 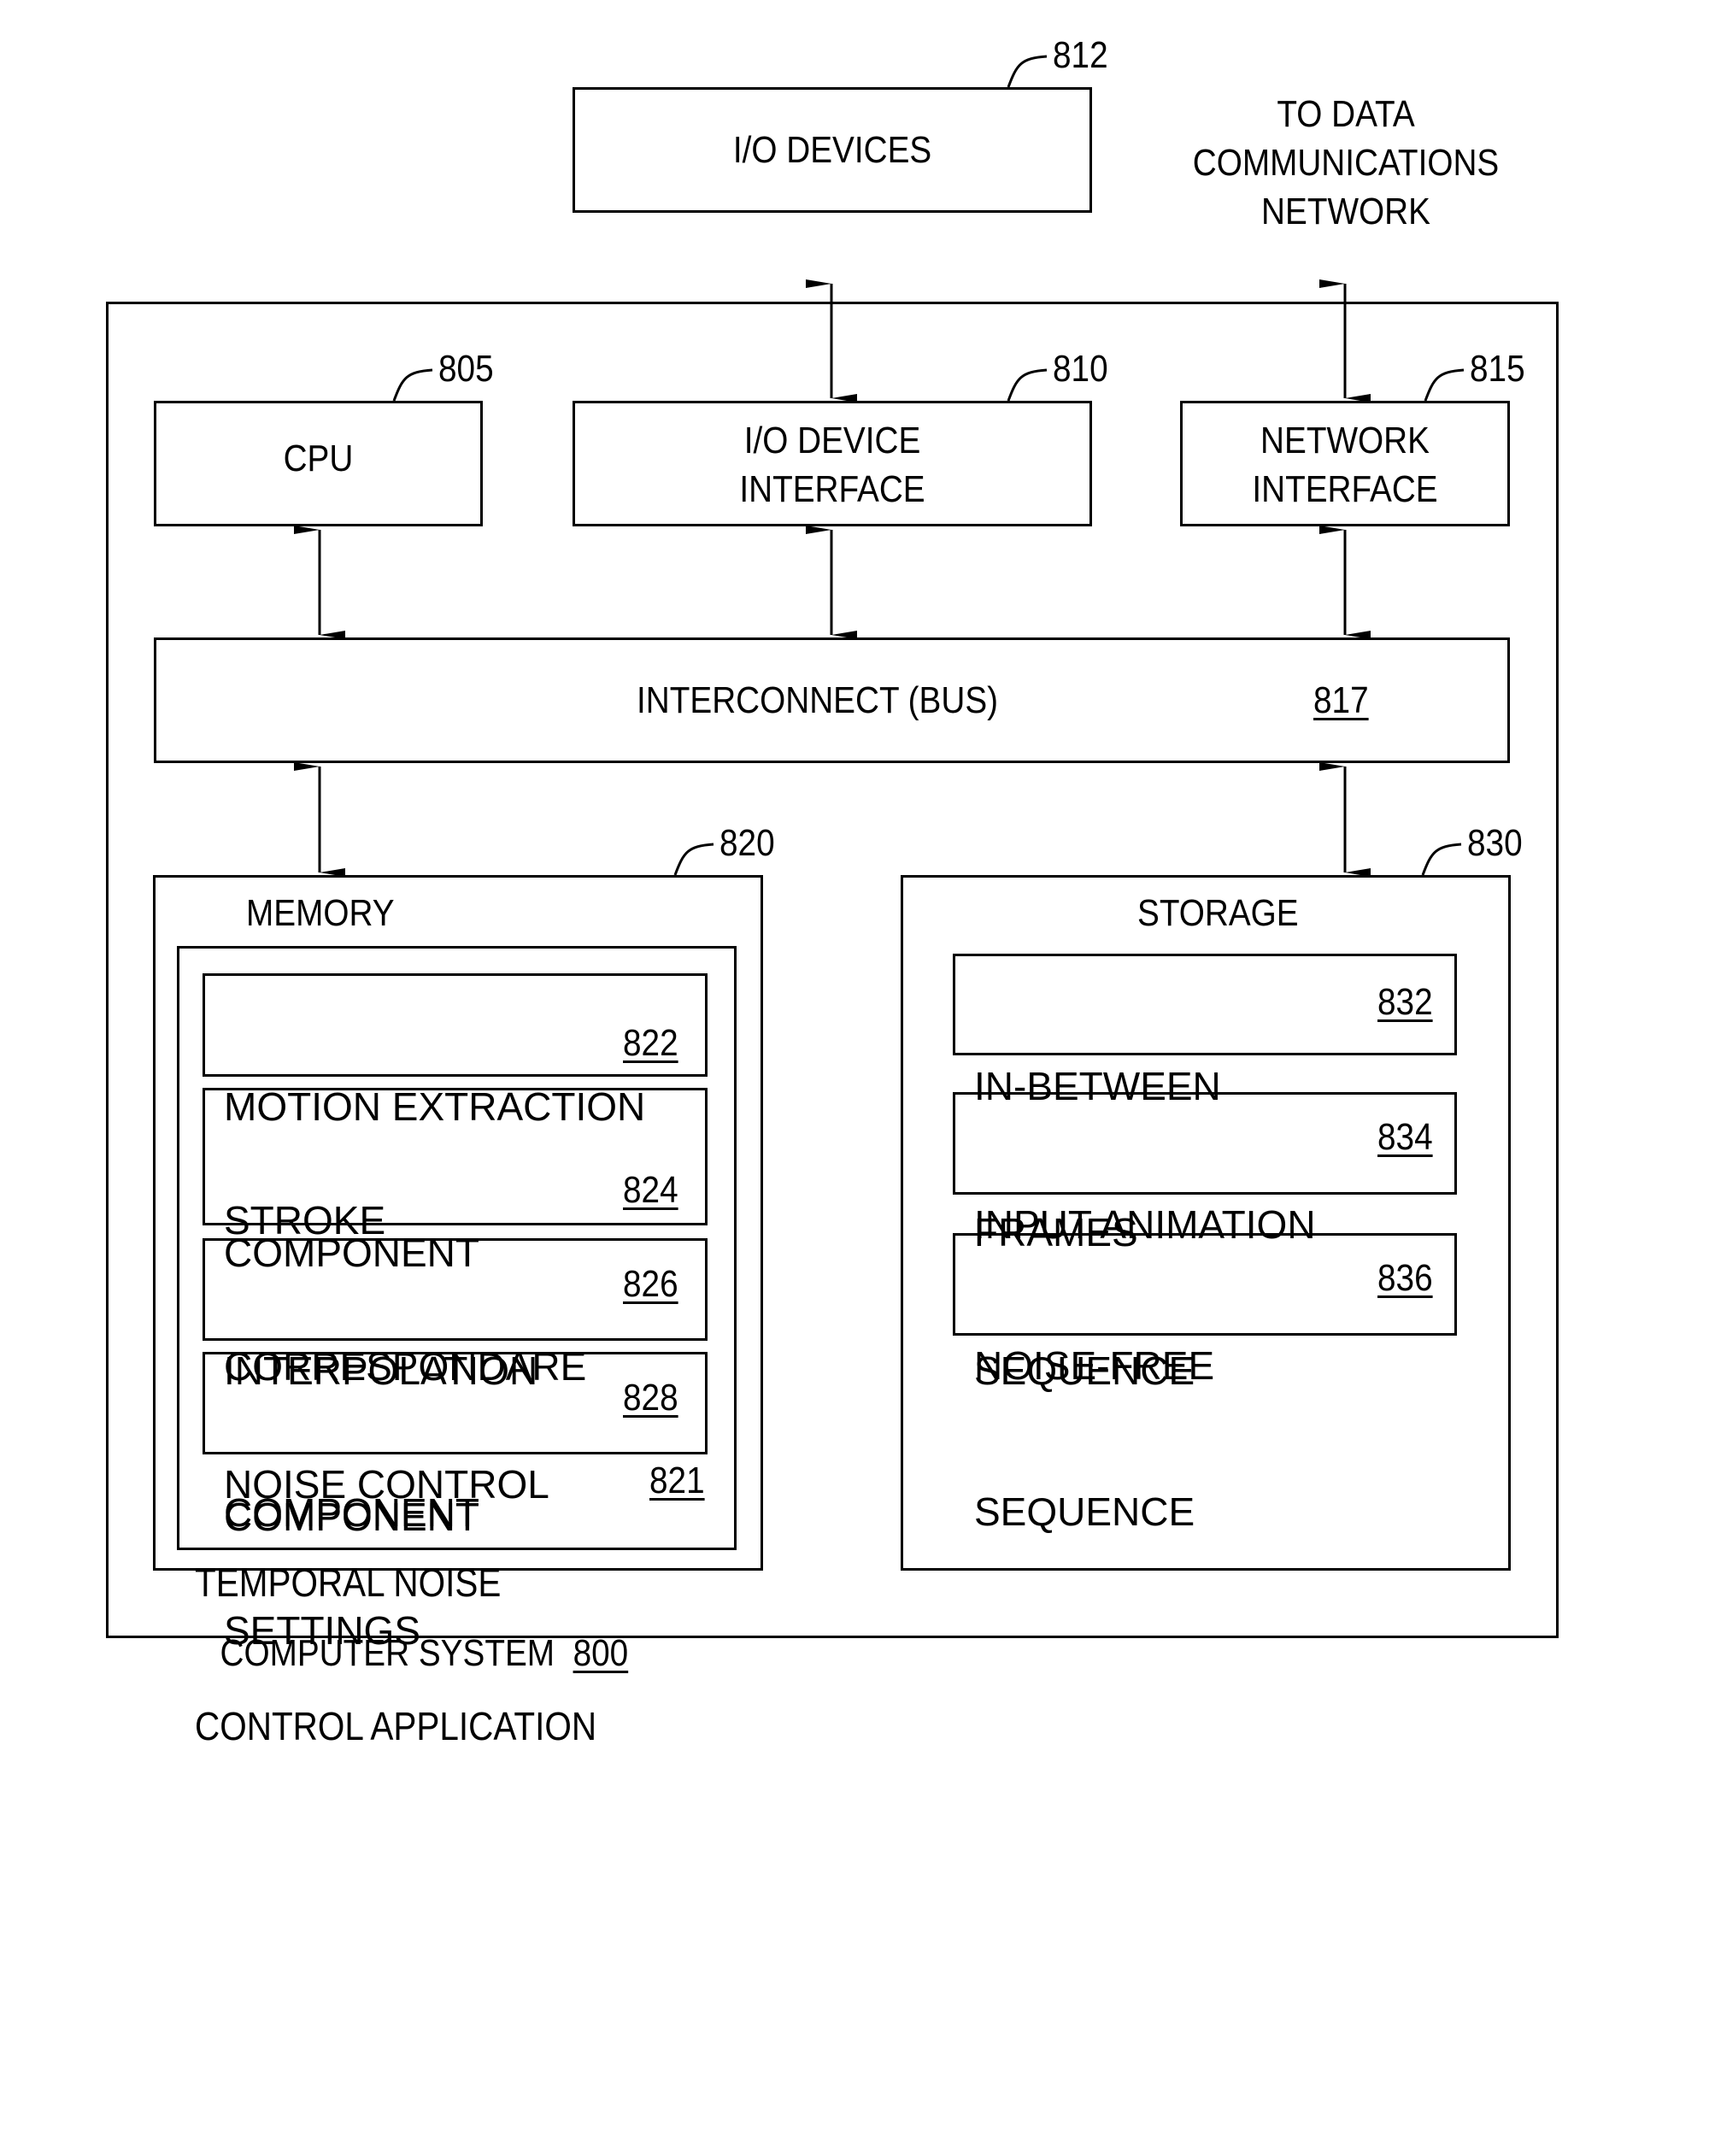 What do you see at coordinates (1080, 369) in the screenshot?
I see `ref-810: 810` at bounding box center [1080, 369].